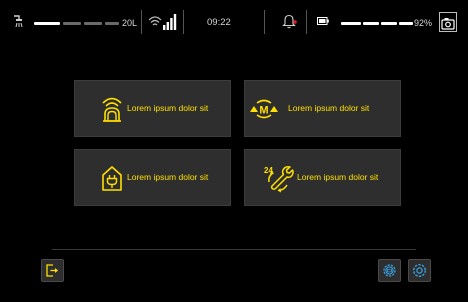 Image resolution: width=468 pixels, height=302 pixels. I want to click on water-level-value: 20L, so click(130, 23).